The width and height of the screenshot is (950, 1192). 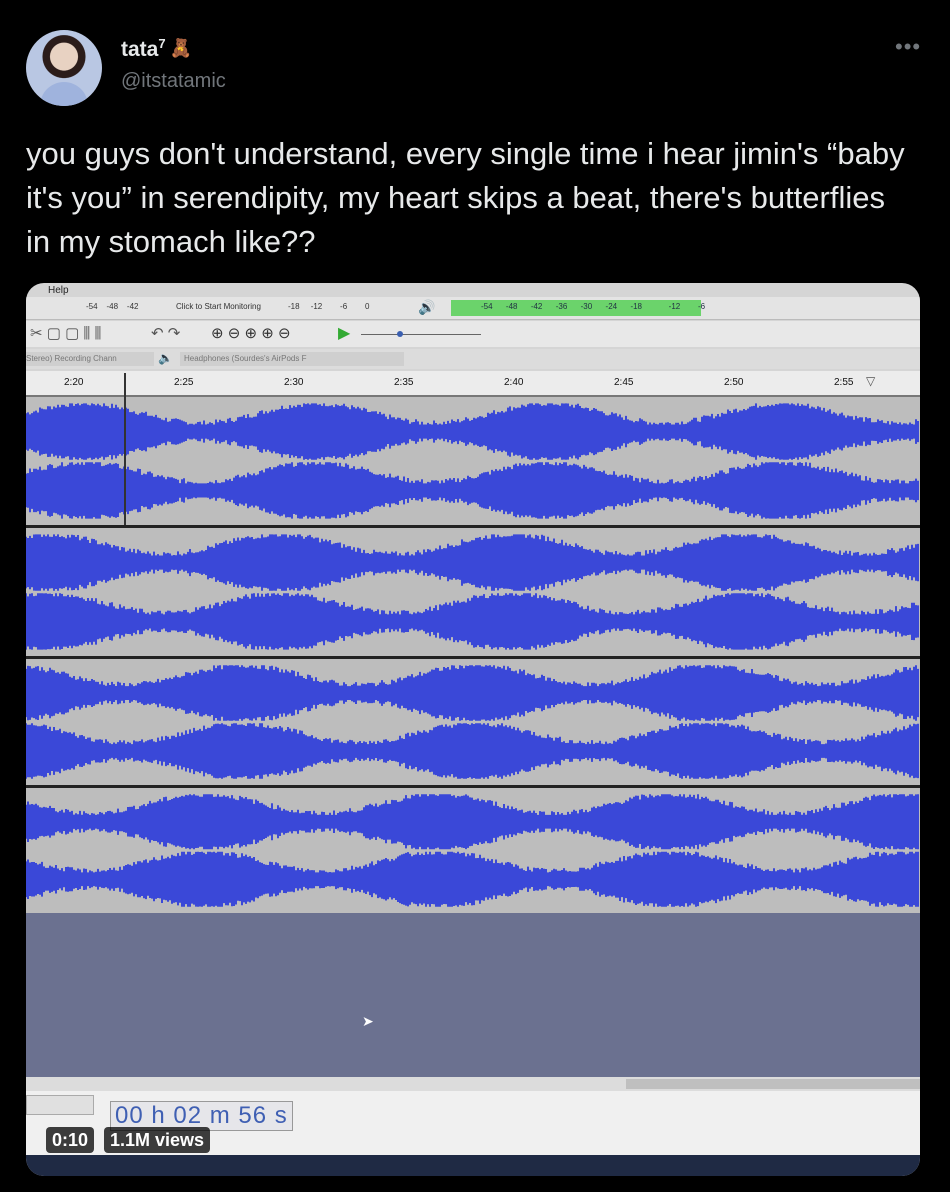 What do you see at coordinates (426, 307) in the screenshot?
I see `speaker-icon: 🔊` at bounding box center [426, 307].